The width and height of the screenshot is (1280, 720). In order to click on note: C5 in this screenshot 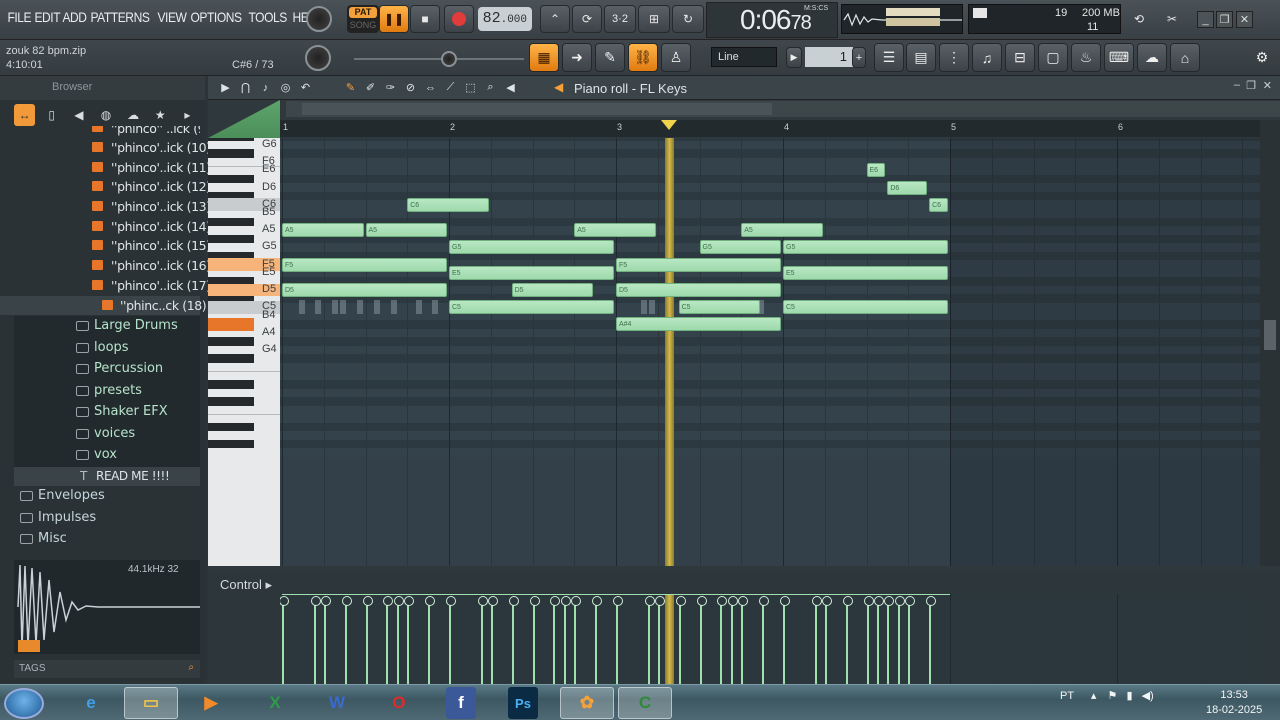, I will do `click(865, 307)`.